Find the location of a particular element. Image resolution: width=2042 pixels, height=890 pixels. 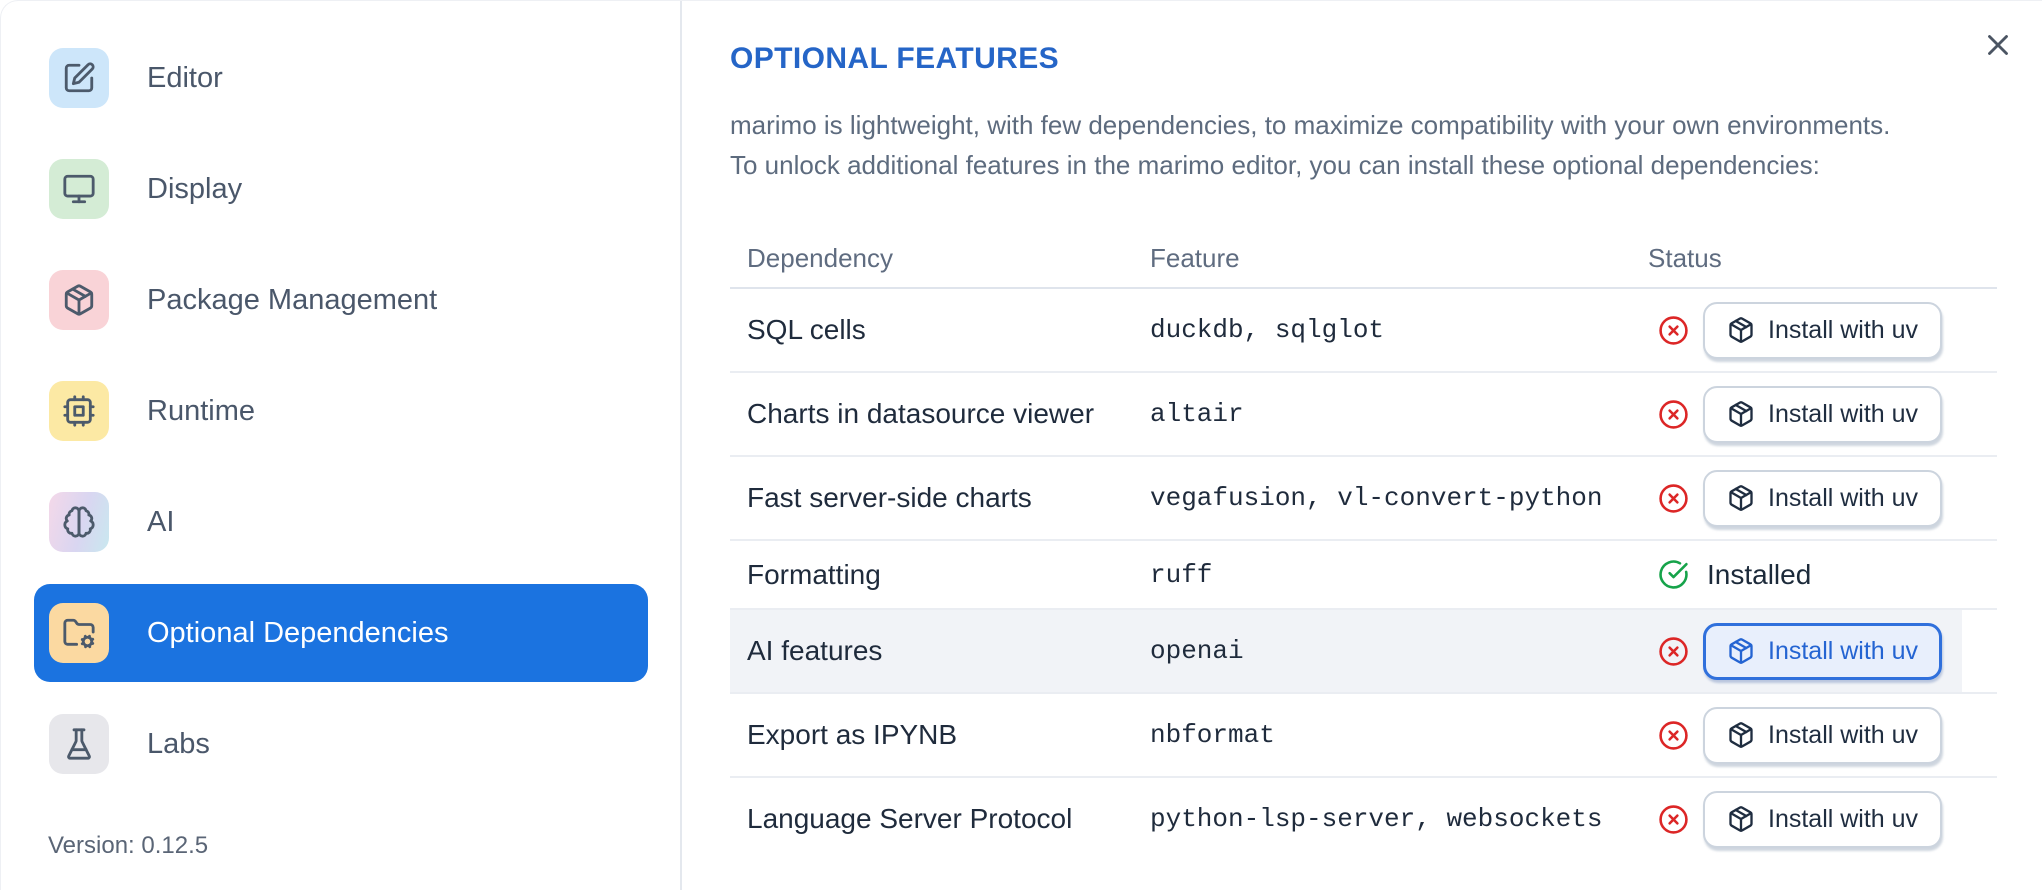

dependency-cell: AI features is located at coordinates (815, 650).